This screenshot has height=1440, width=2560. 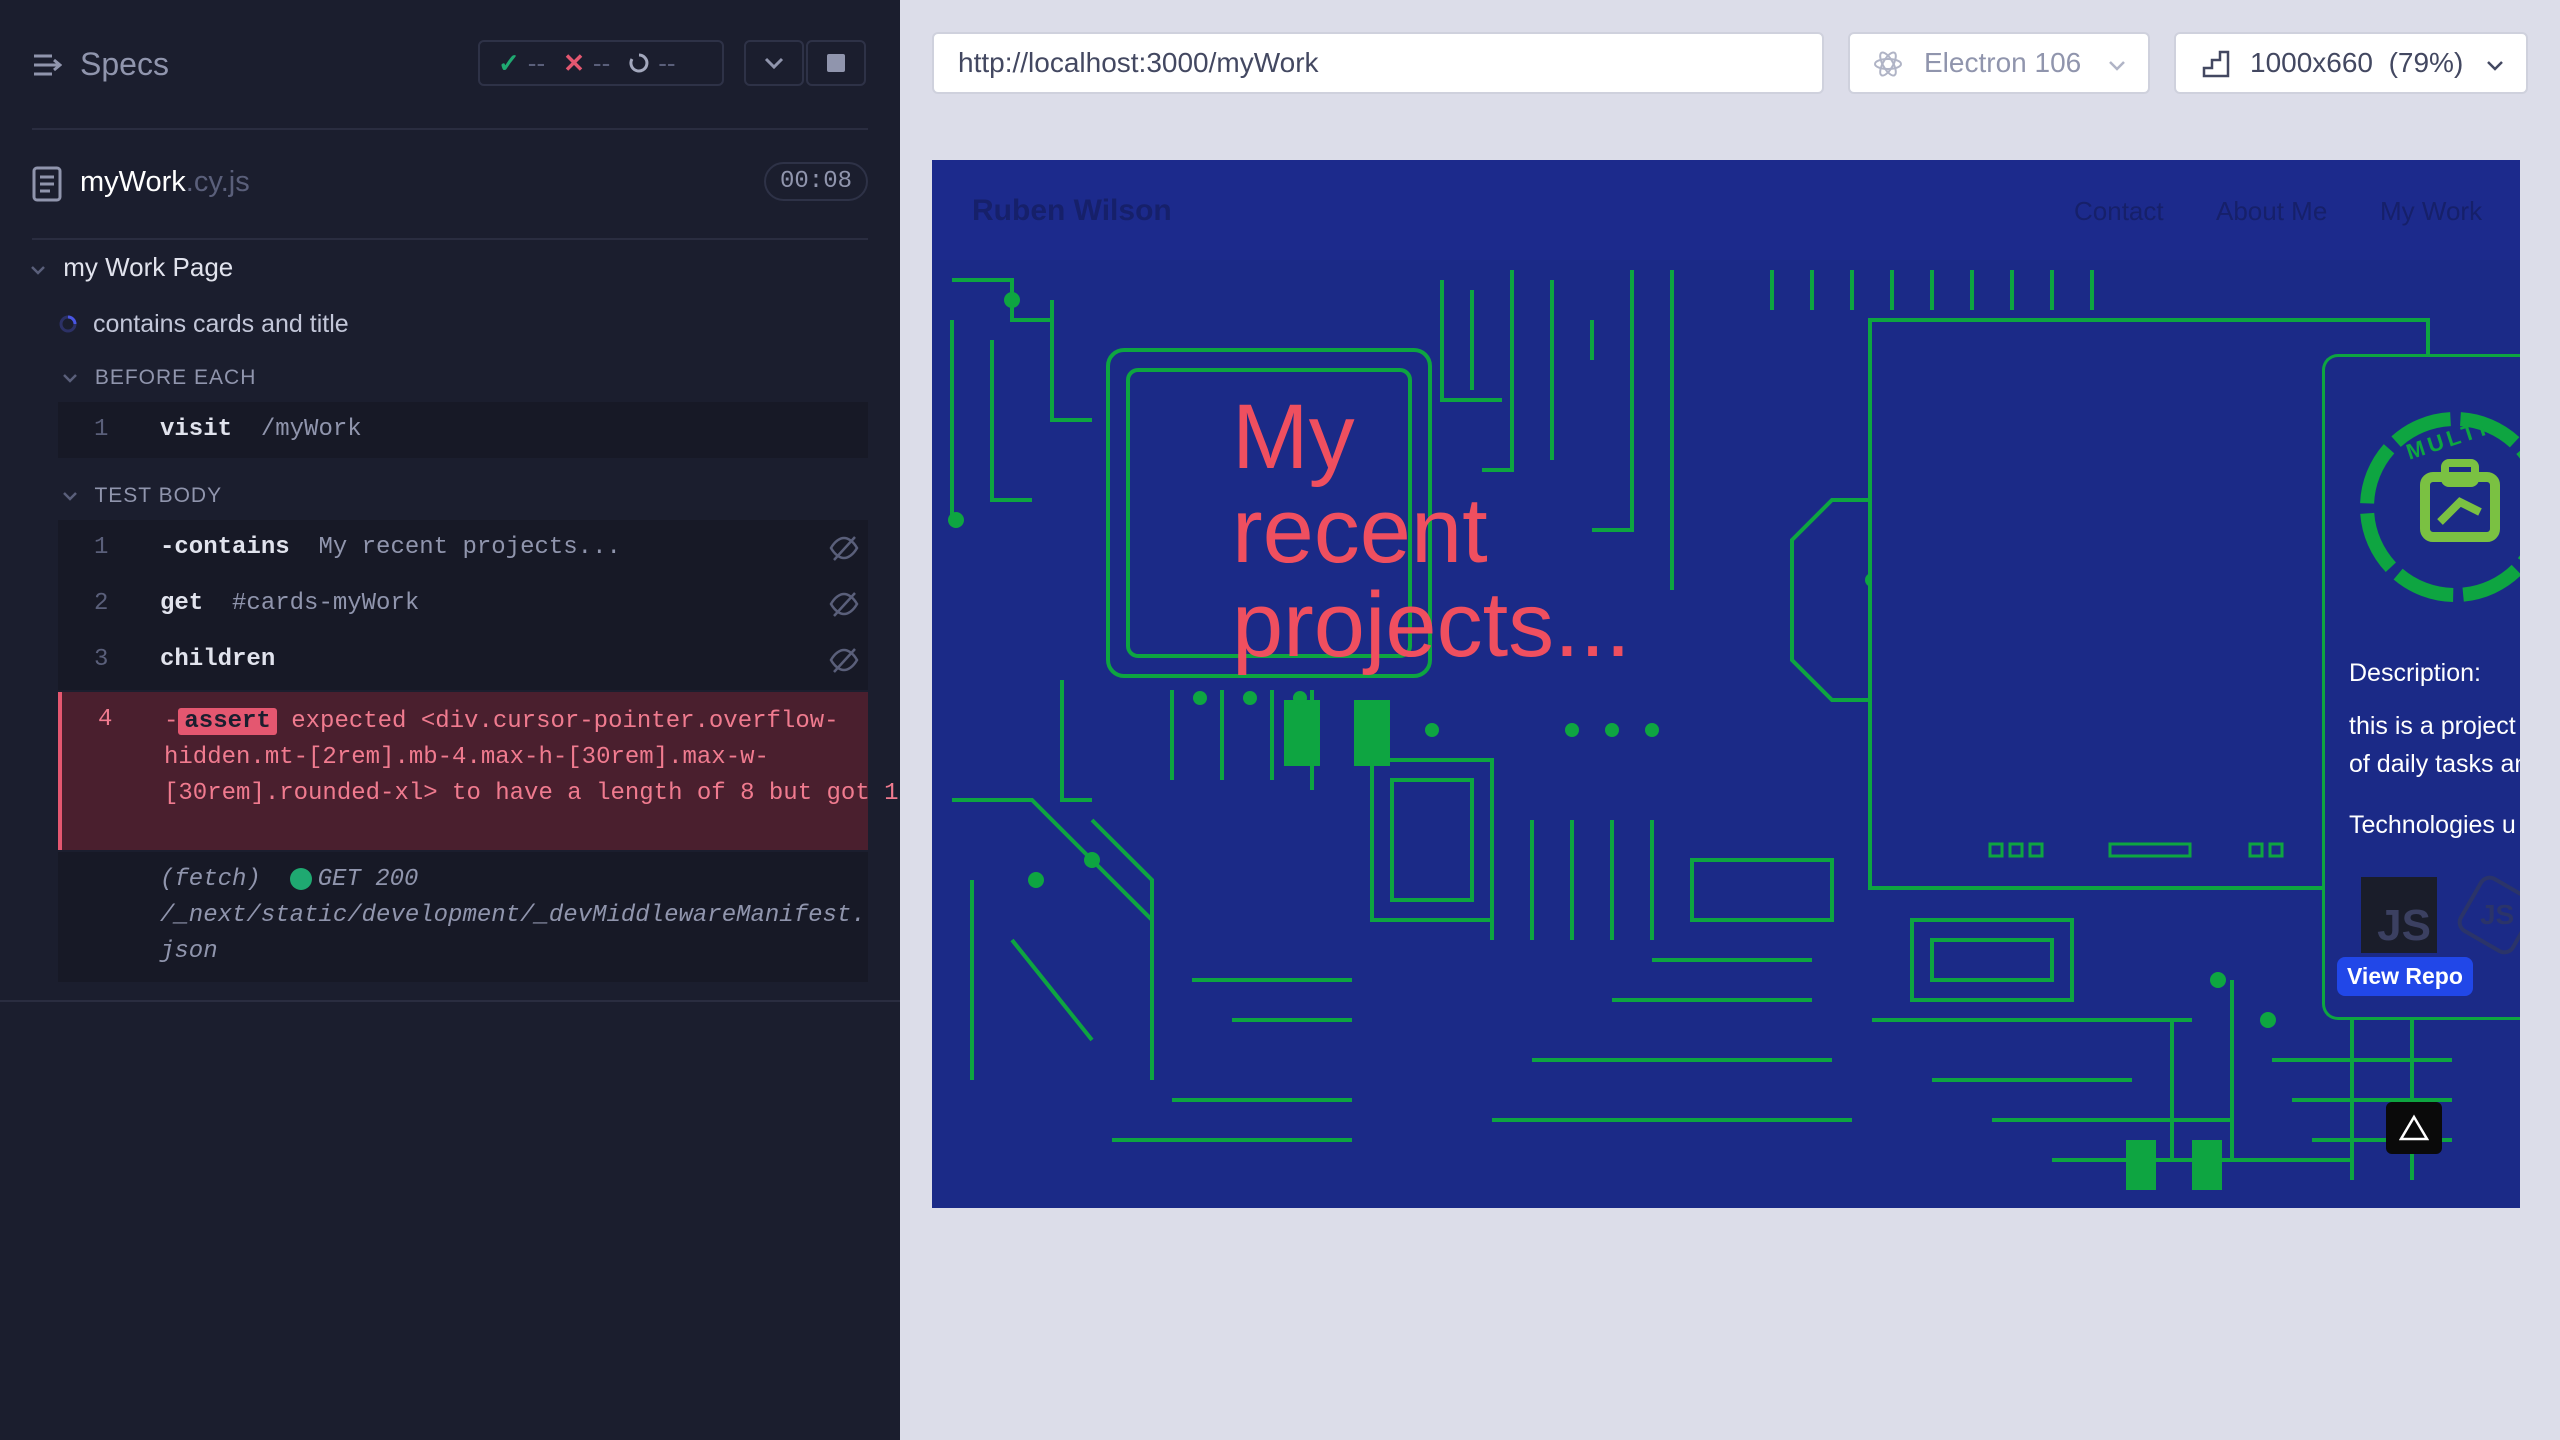 I want to click on test-title: contains cards and title, so click(x=203, y=324).